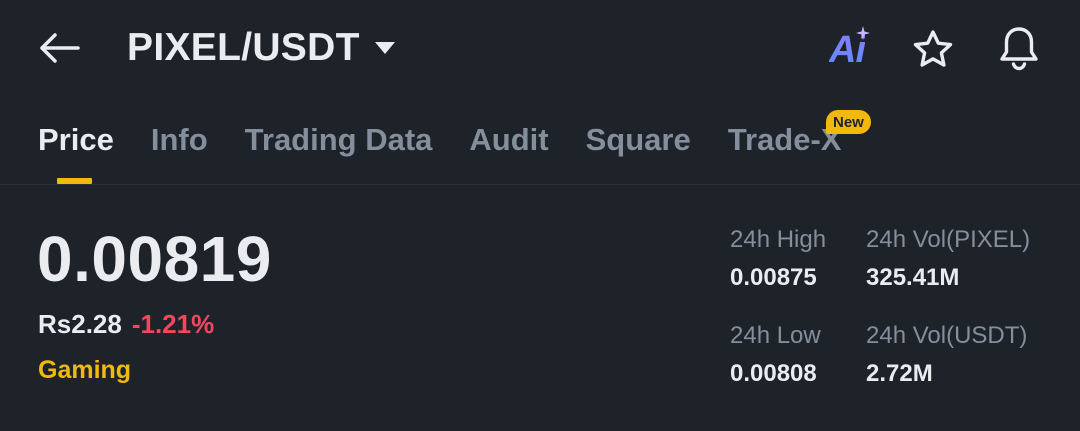  Describe the element at coordinates (775, 335) in the screenshot. I see `low-label: 24h Low` at that location.